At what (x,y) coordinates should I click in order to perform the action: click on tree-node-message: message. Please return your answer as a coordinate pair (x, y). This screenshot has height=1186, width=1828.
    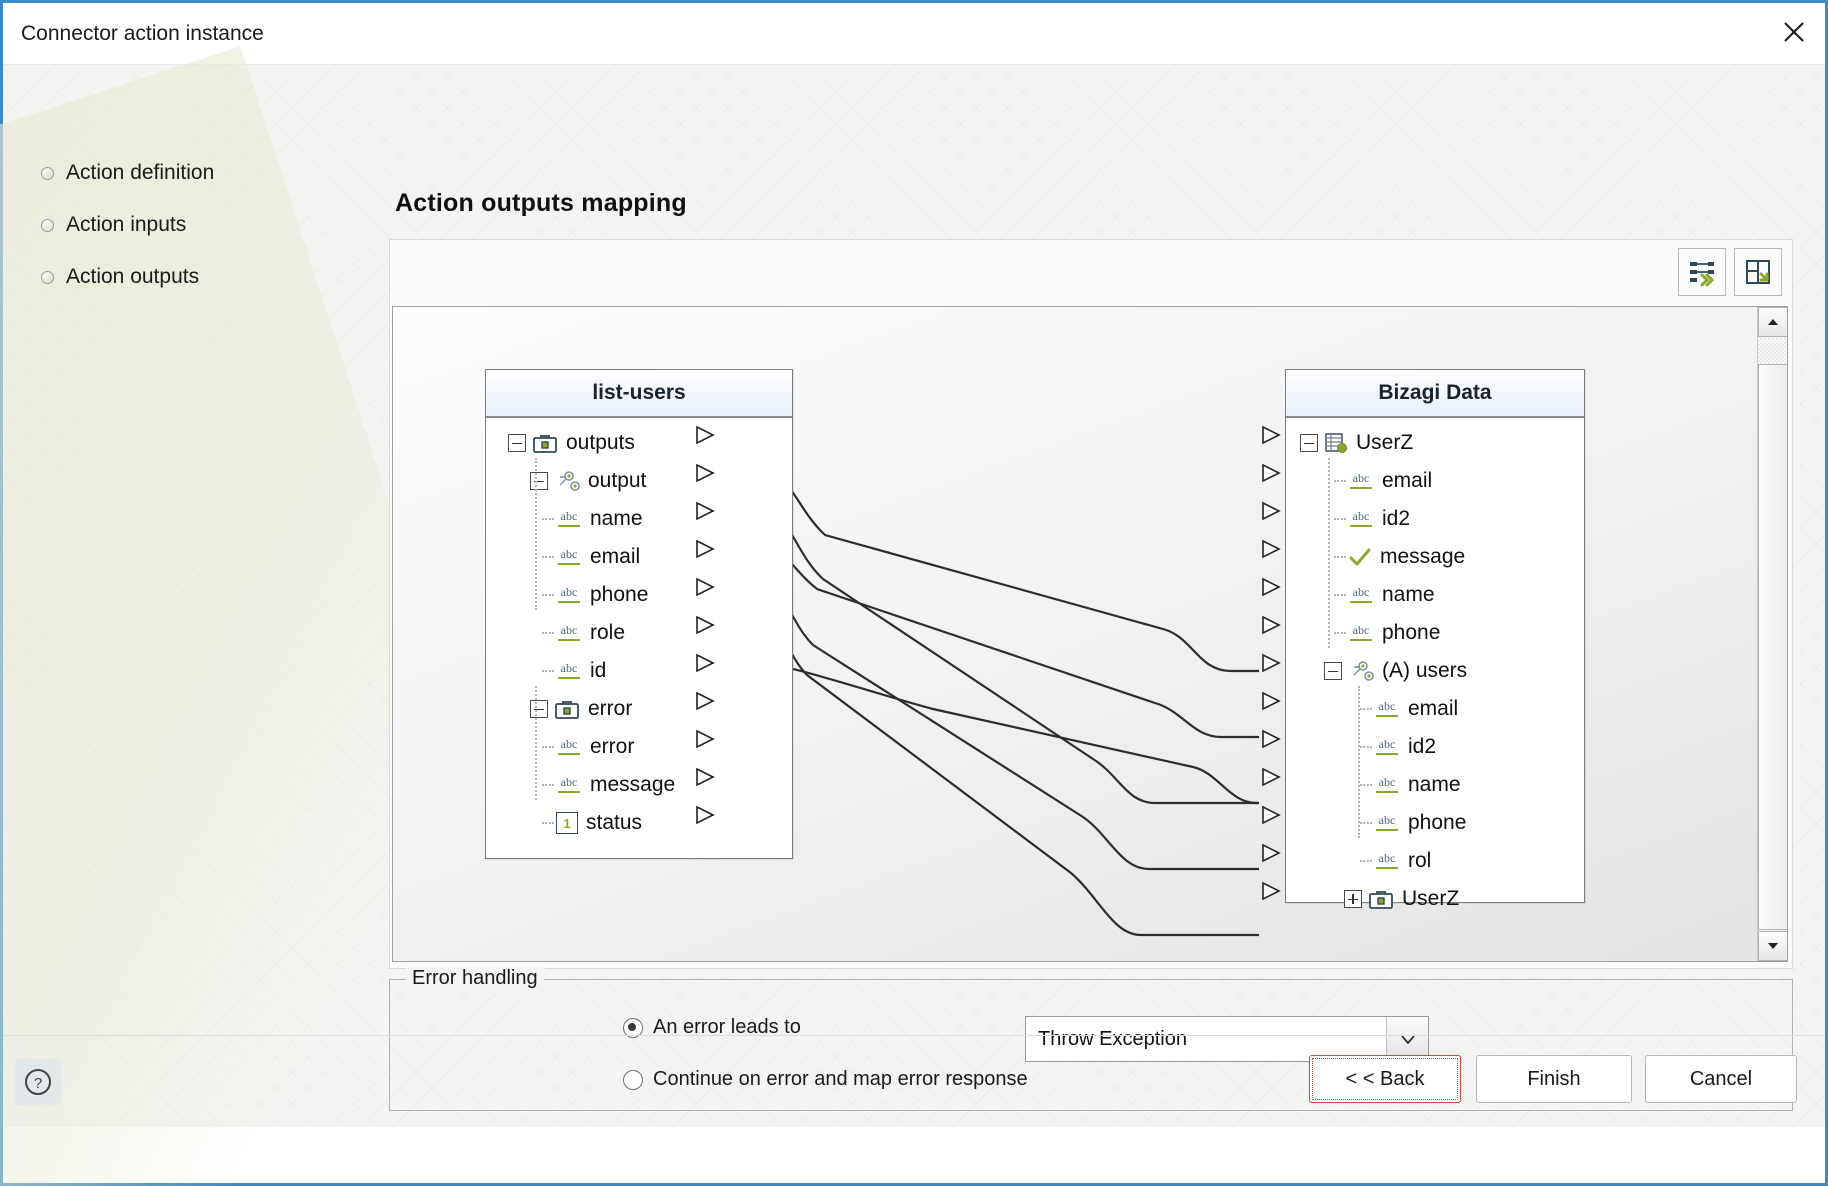
    Looking at the image, I should click on (1435, 557).